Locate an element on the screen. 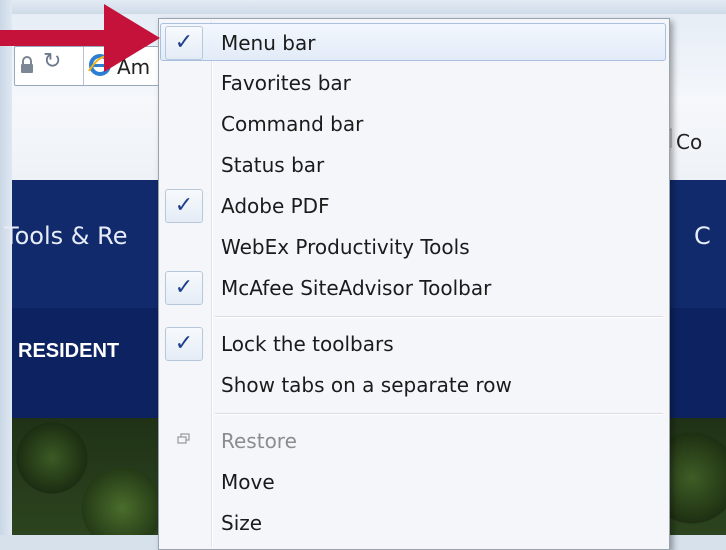 This screenshot has height=550, width=726. menu-item-webex: WebEx Productivity Tools is located at coordinates (413, 246).